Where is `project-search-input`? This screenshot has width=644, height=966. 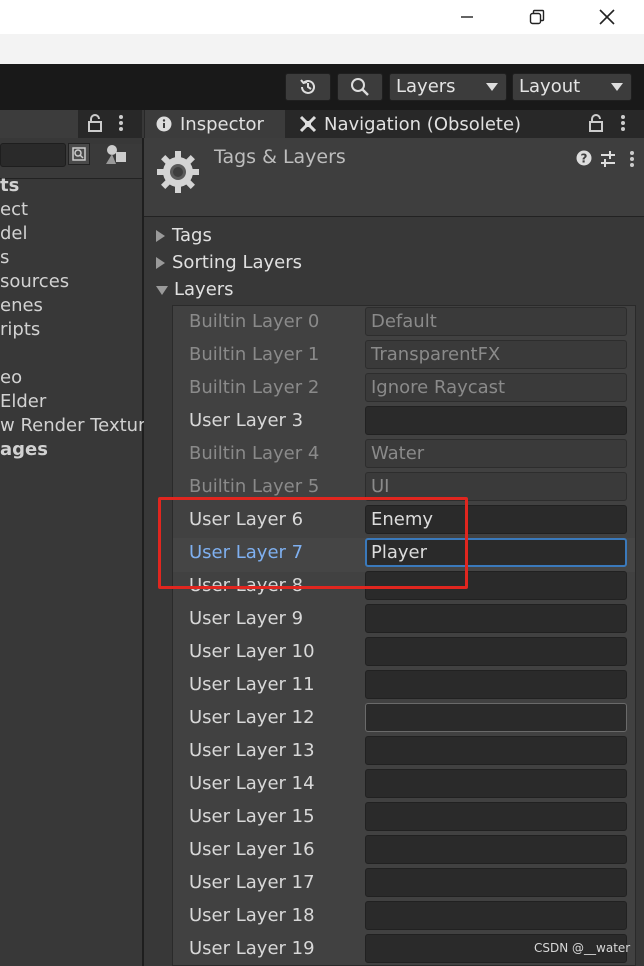 project-search-input is located at coordinates (33, 155).